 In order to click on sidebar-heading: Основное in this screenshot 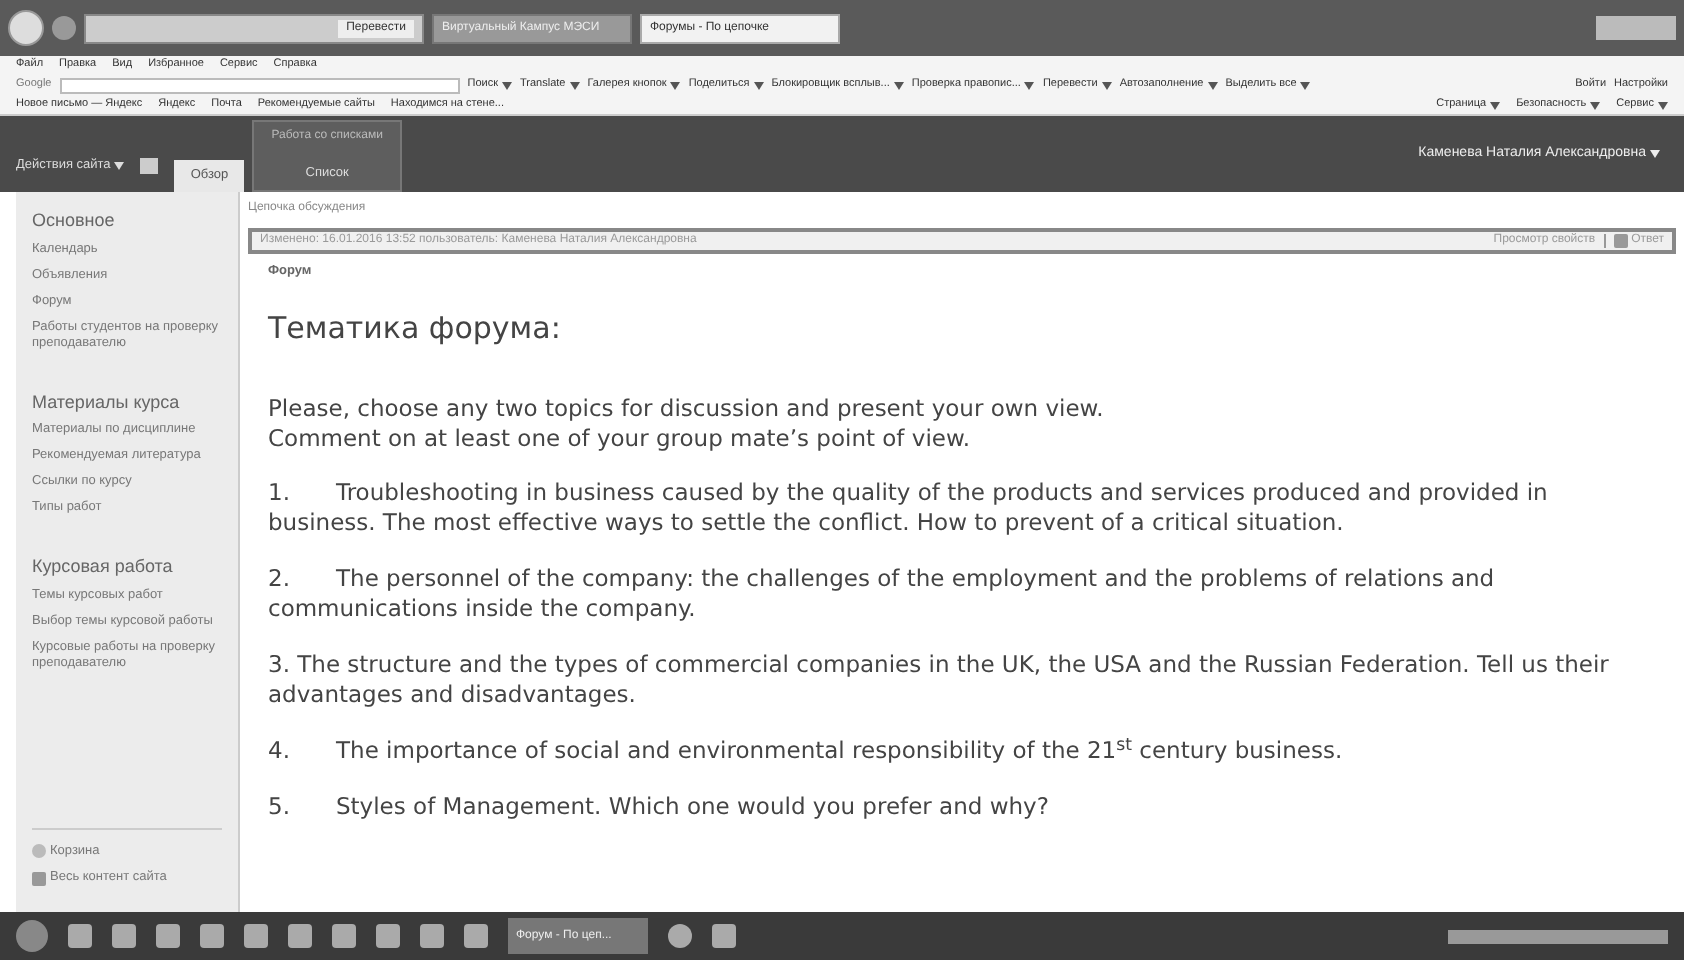, I will do `click(74, 221)`.